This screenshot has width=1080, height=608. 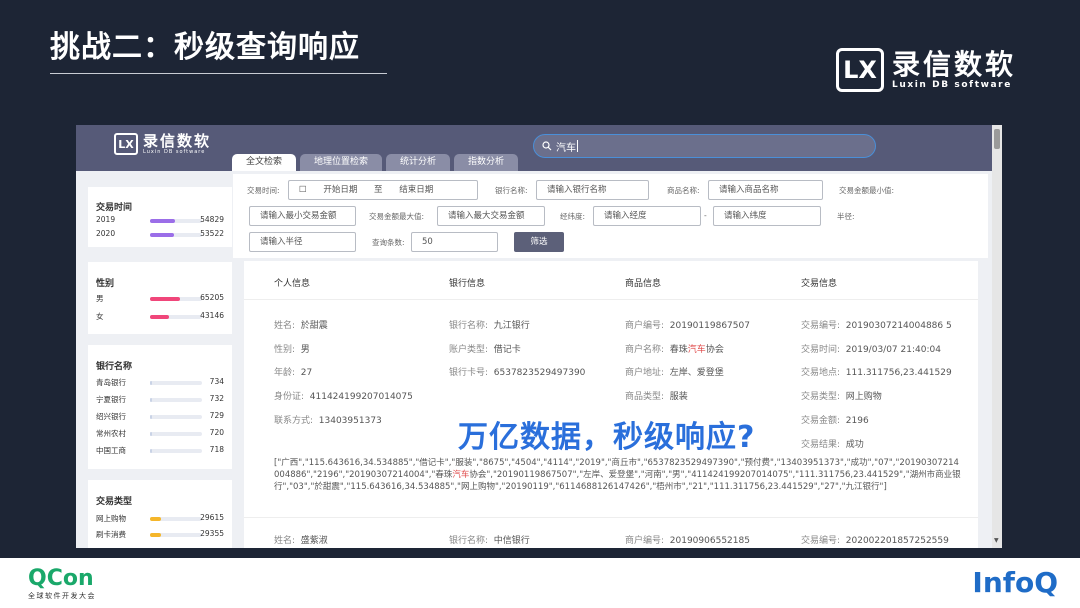 I want to click on trade-time: 交易时间: 2019/03/07 21:40:04, so click(x=871, y=350).